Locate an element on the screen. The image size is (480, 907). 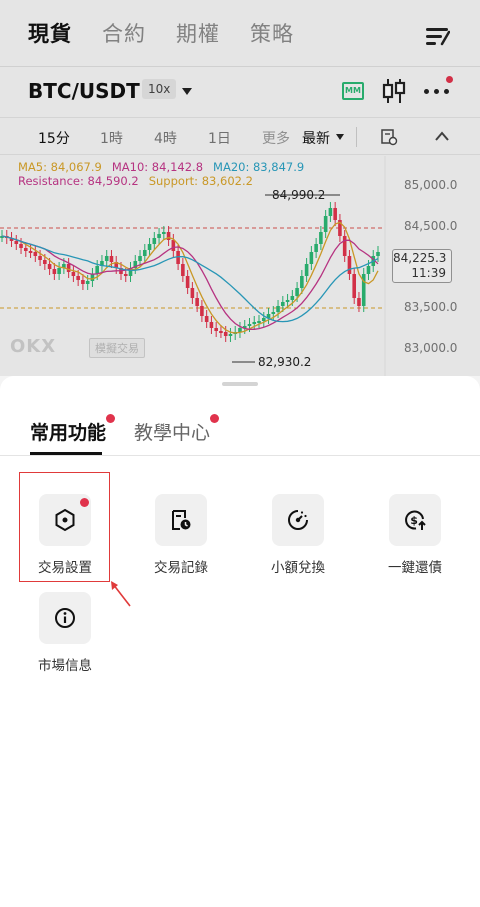
feature-icon-box: $ is located at coordinates (415, 520).